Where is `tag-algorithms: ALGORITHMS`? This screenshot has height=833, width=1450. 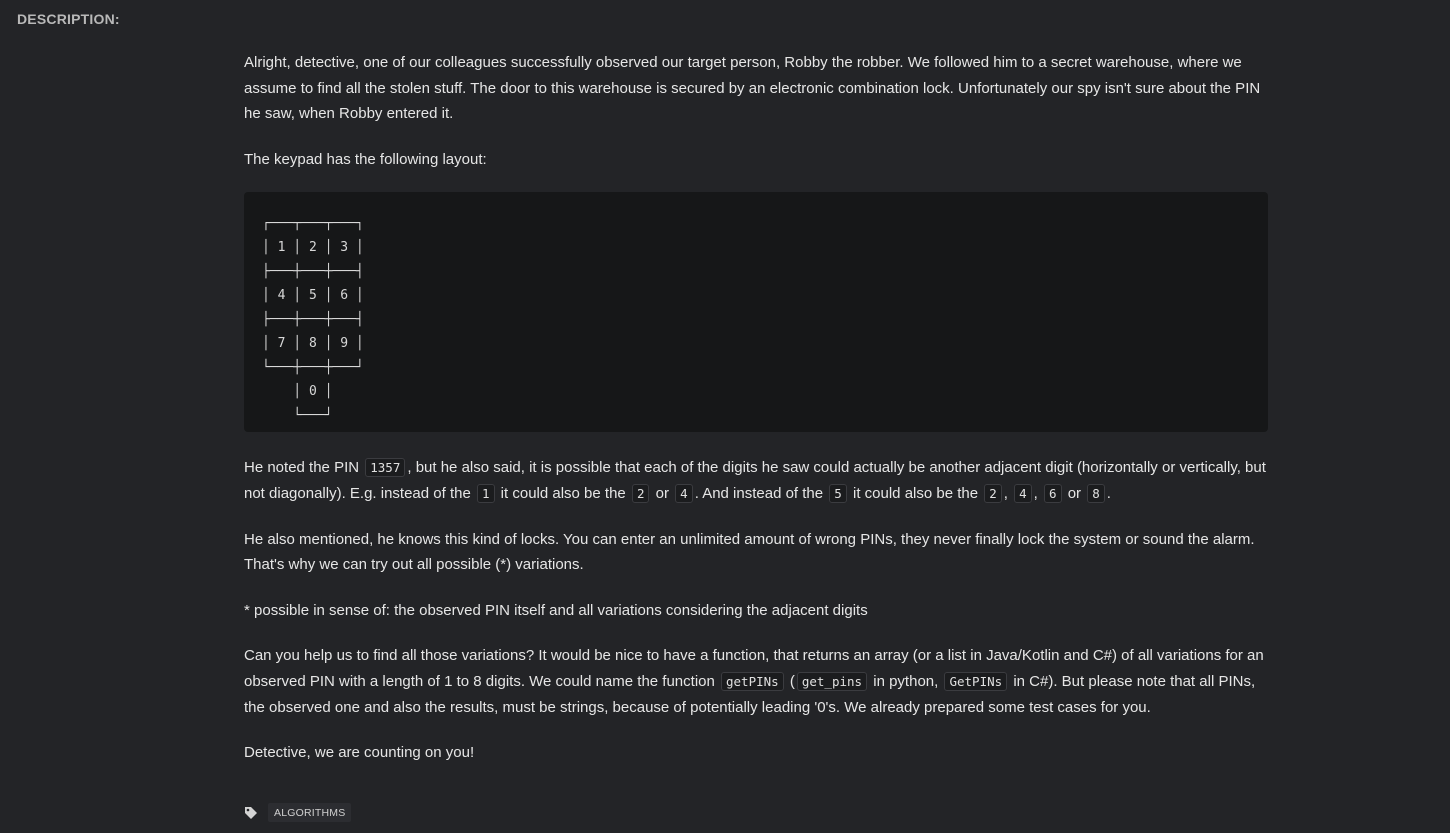 tag-algorithms: ALGORITHMS is located at coordinates (310, 812).